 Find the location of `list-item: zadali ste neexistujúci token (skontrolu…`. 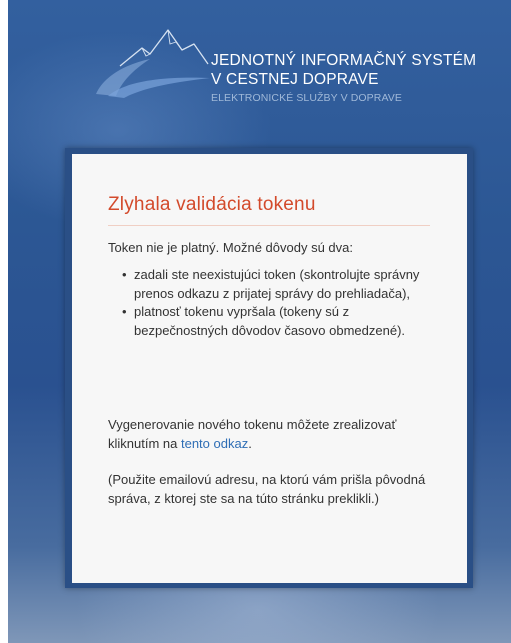

list-item: zadali ste neexistujúci token (skontrolu… is located at coordinates (269, 284).